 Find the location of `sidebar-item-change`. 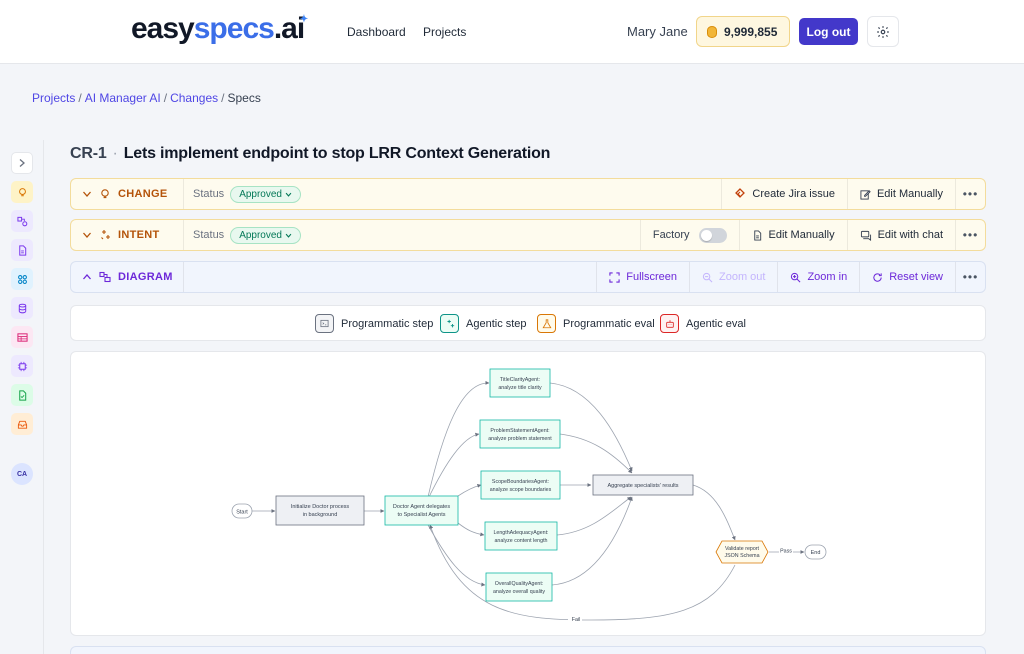

sidebar-item-change is located at coordinates (22, 192).